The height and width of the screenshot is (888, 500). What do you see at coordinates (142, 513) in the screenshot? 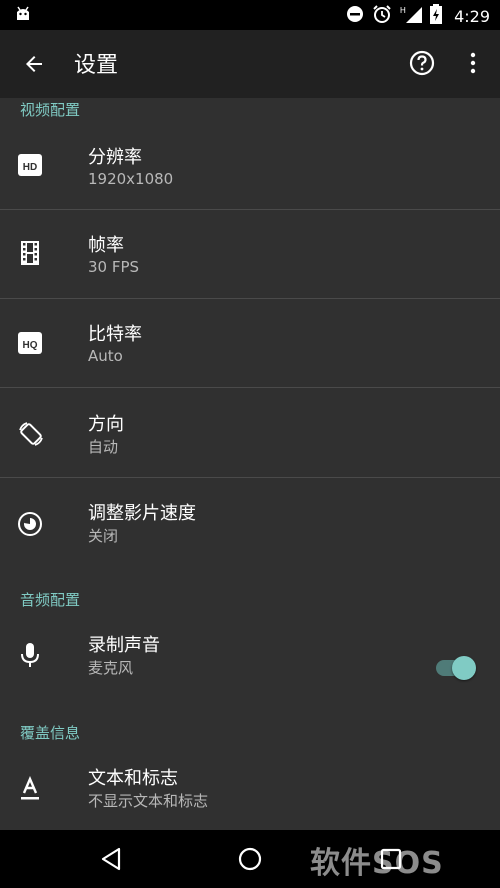
I see `setting-title: 调整影片速度` at bounding box center [142, 513].